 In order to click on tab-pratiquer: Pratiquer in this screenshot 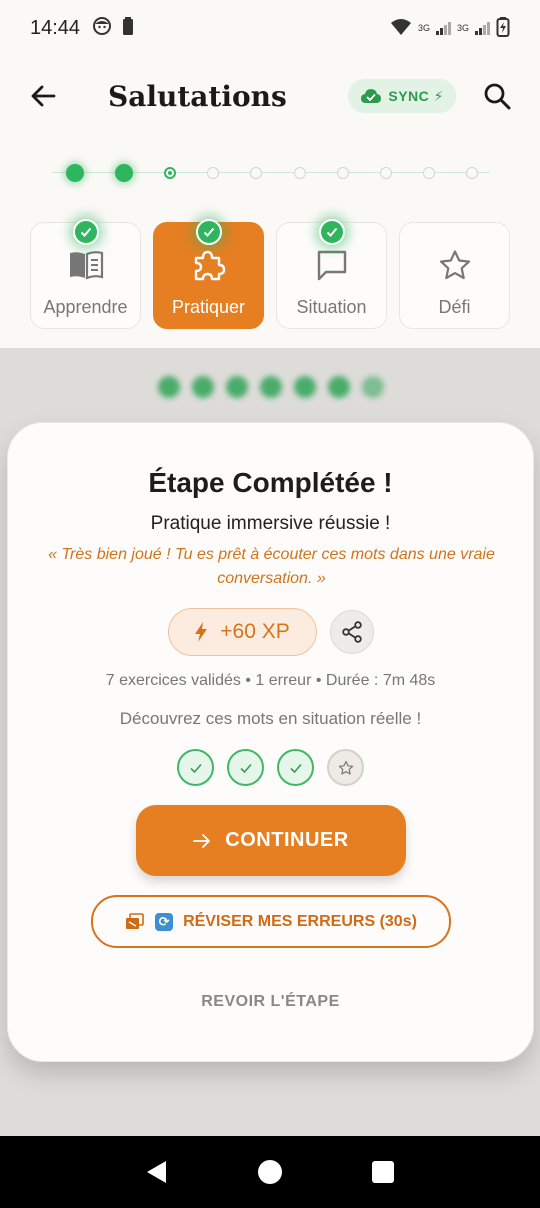, I will do `click(208, 274)`.